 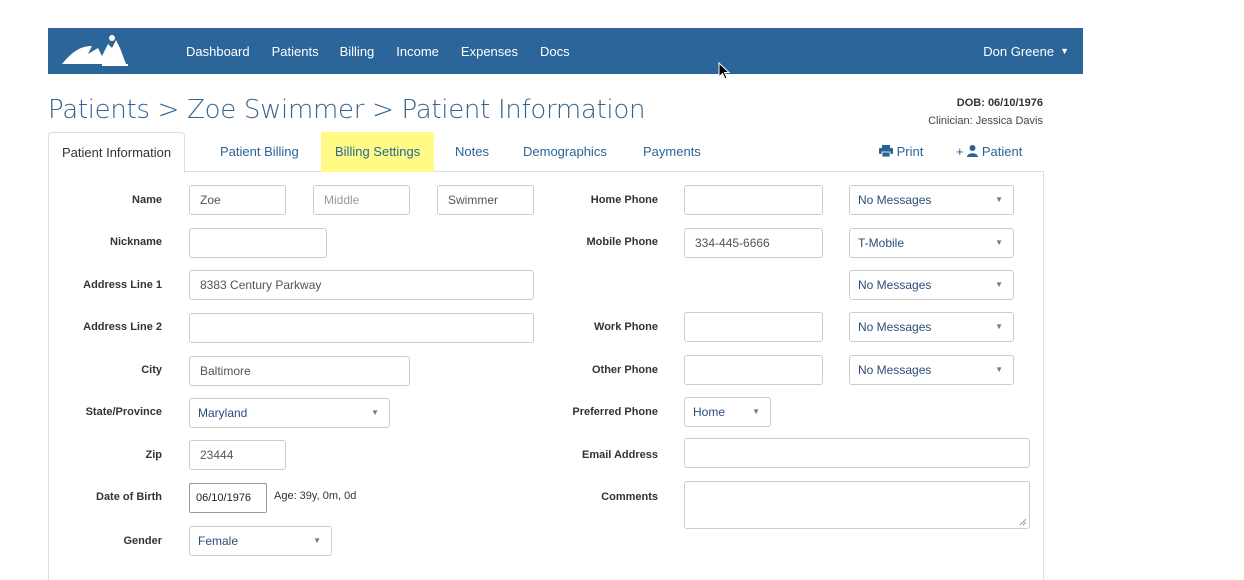 What do you see at coordinates (122, 285) in the screenshot?
I see `address1-label: Address Line 1` at bounding box center [122, 285].